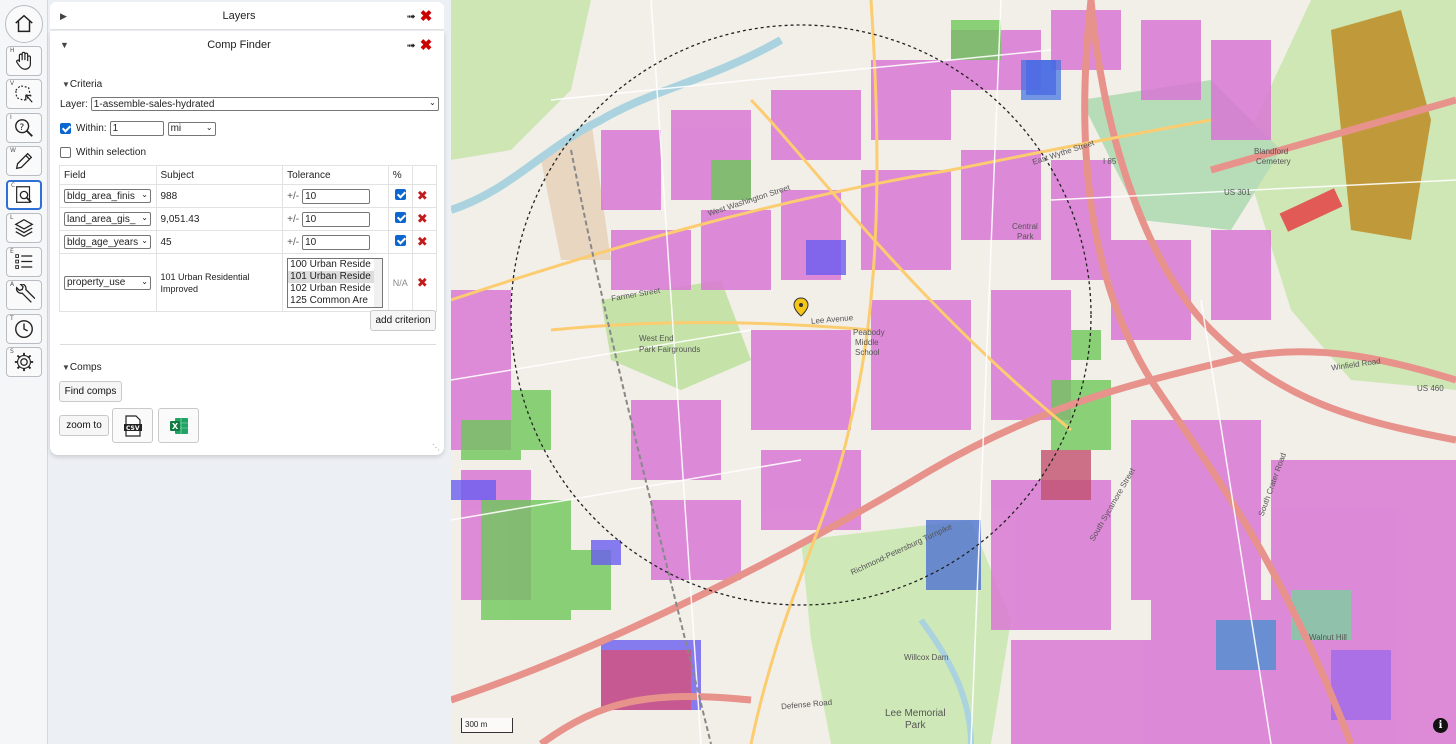  Describe the element at coordinates (378, 282) in the screenshot. I see `scrollbar` at that location.